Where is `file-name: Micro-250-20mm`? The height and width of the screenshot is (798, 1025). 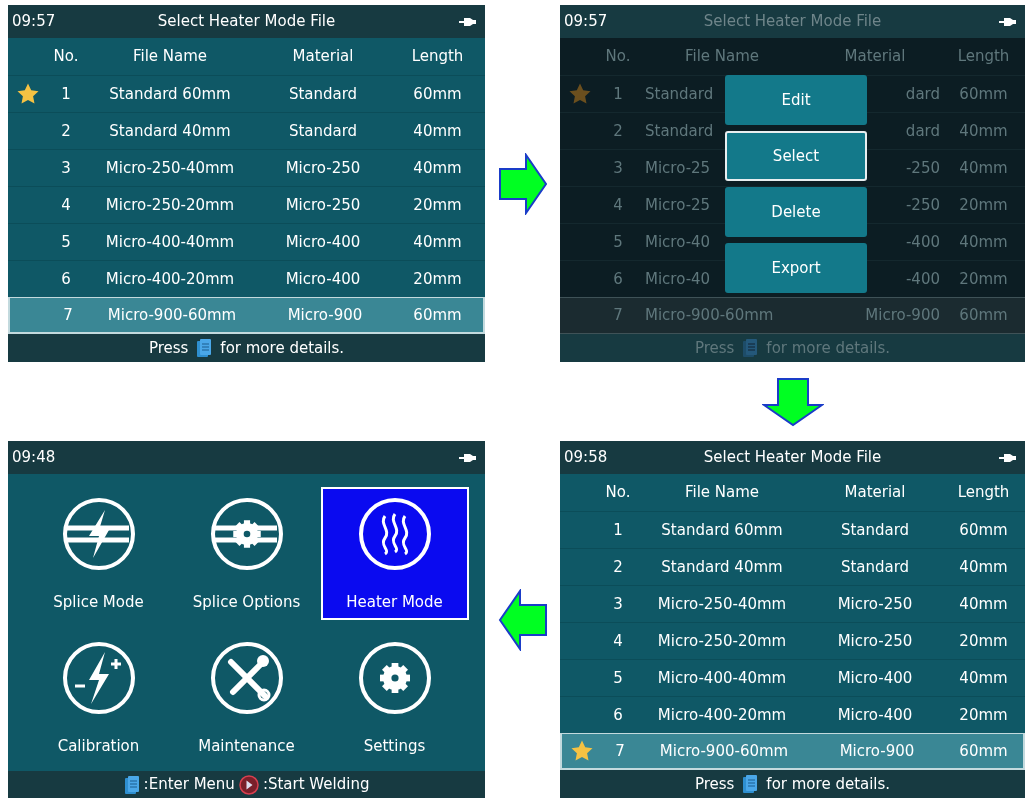 file-name: Micro-250-20mm is located at coordinates (170, 205).